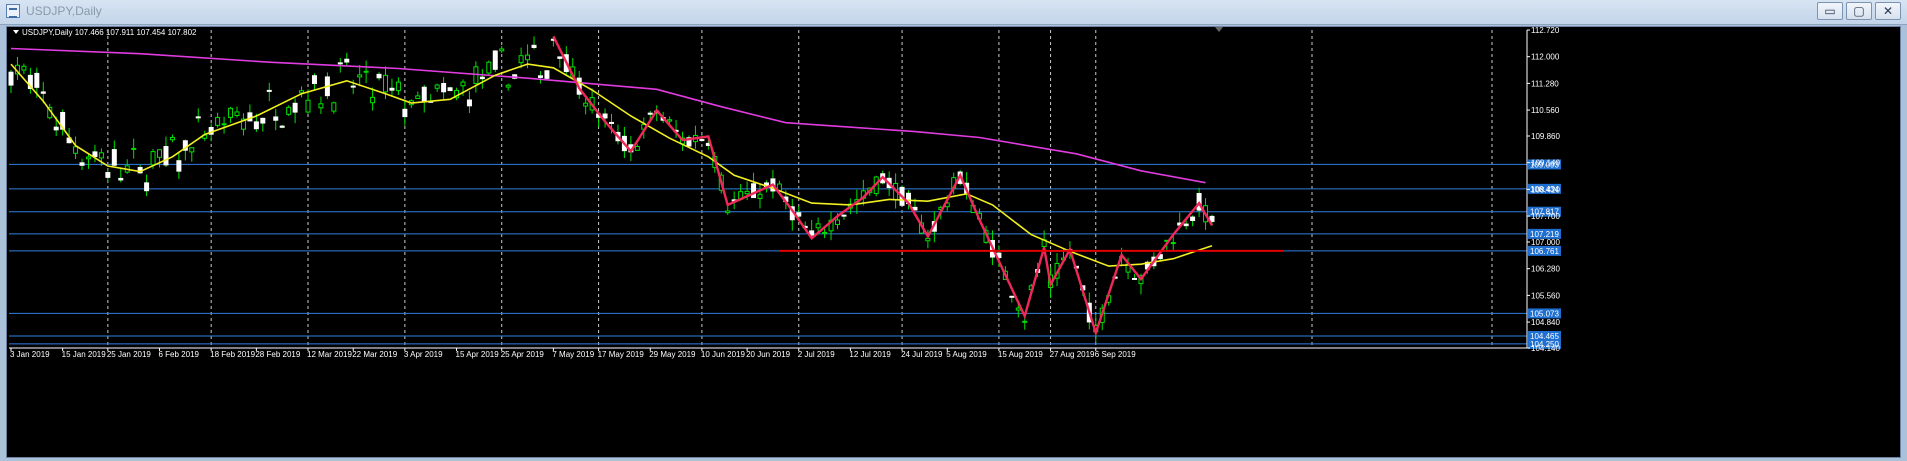 The width and height of the screenshot is (1907, 461). What do you see at coordinates (179, 354) in the screenshot?
I see `time-tick-label: 6 Feb 2019` at bounding box center [179, 354].